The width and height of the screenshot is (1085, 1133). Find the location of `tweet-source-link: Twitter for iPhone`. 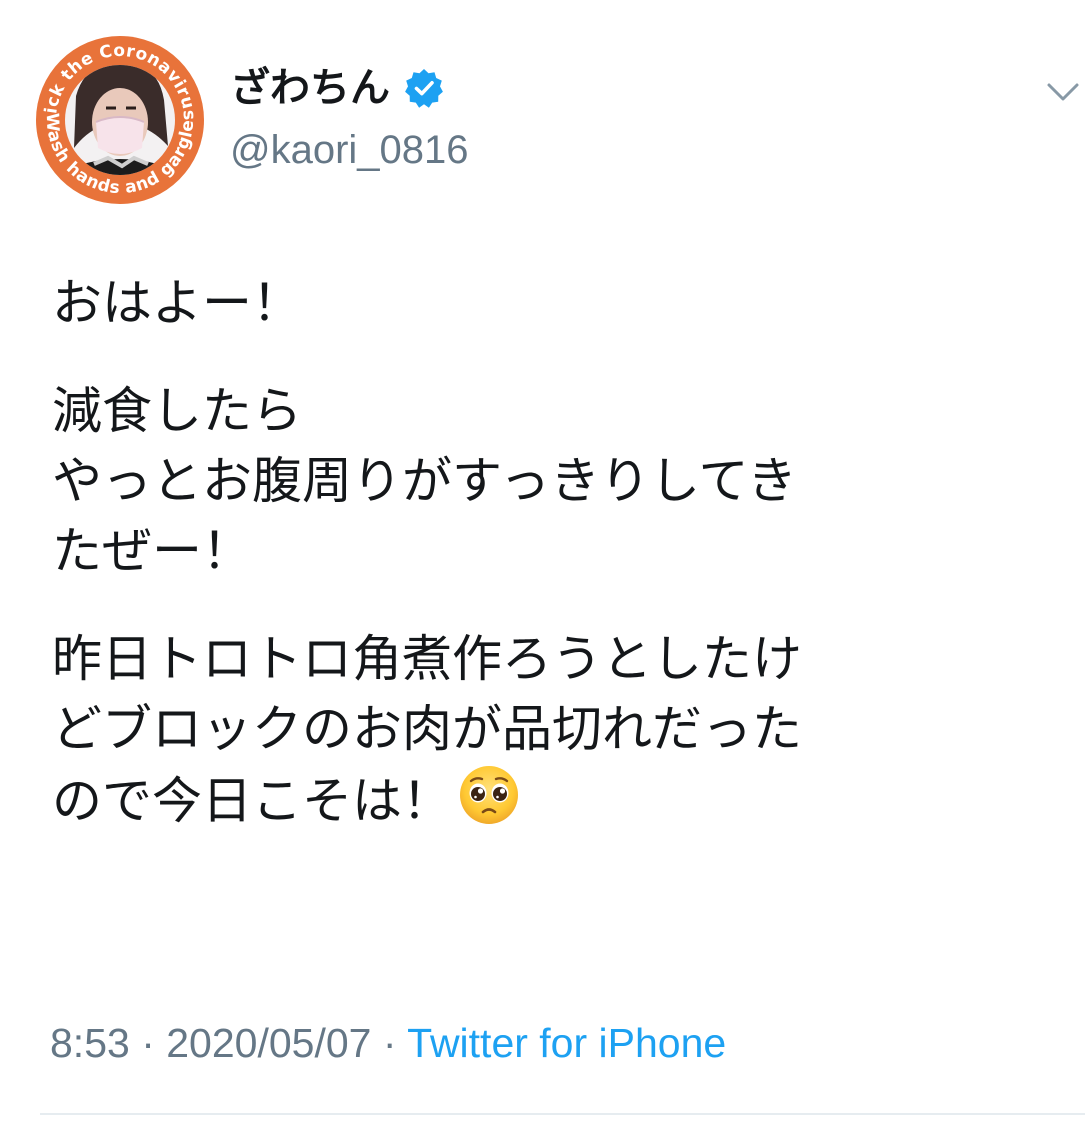

tweet-source-link: Twitter for iPhone is located at coordinates (566, 1043).